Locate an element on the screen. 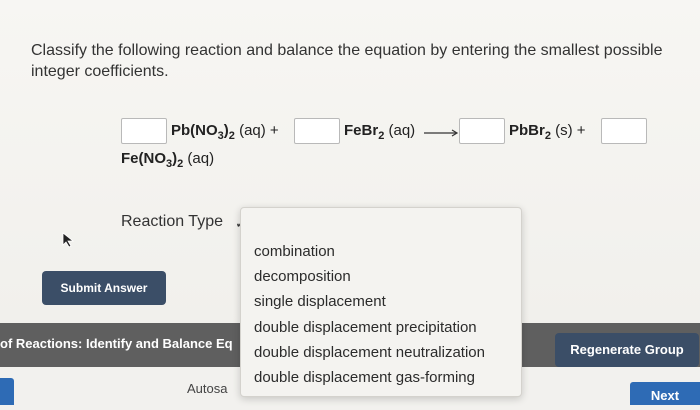 This screenshot has width=700, height=410. autosave-status: Autosa is located at coordinates (207, 388).